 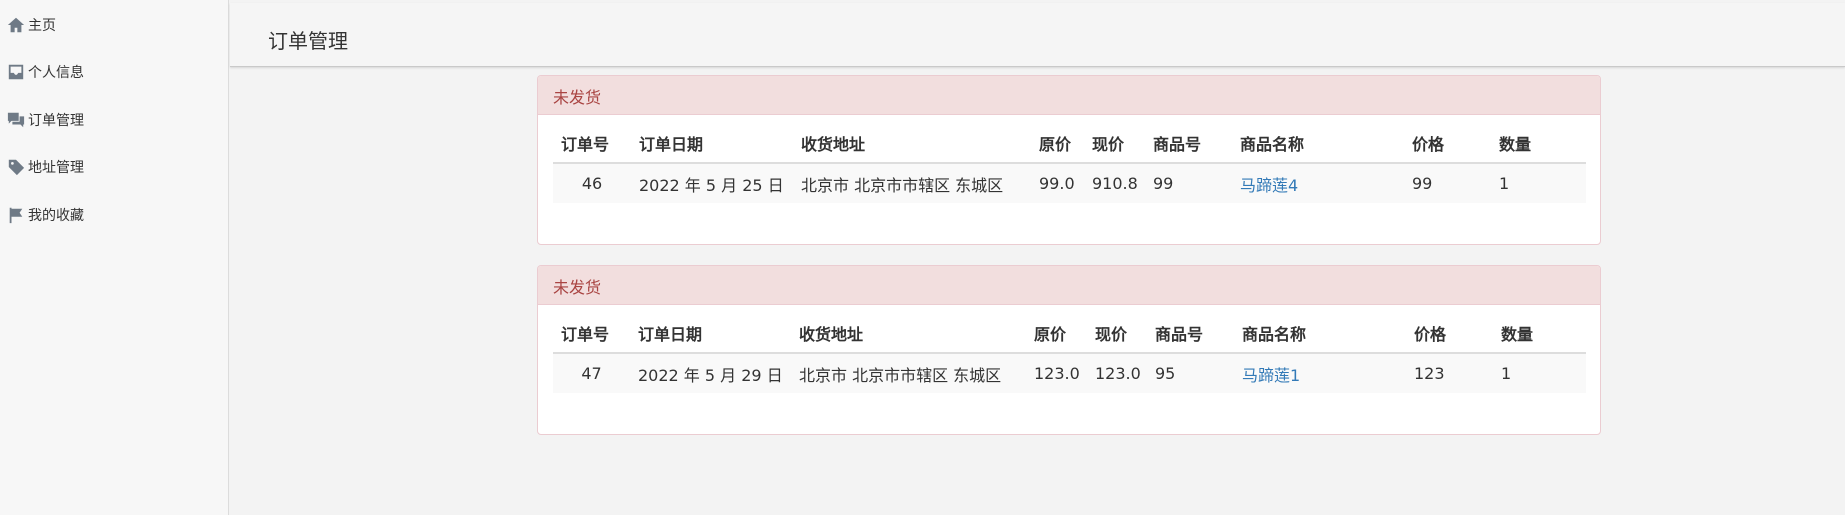 I want to click on order-no-cell: 46, so click(x=592, y=183).